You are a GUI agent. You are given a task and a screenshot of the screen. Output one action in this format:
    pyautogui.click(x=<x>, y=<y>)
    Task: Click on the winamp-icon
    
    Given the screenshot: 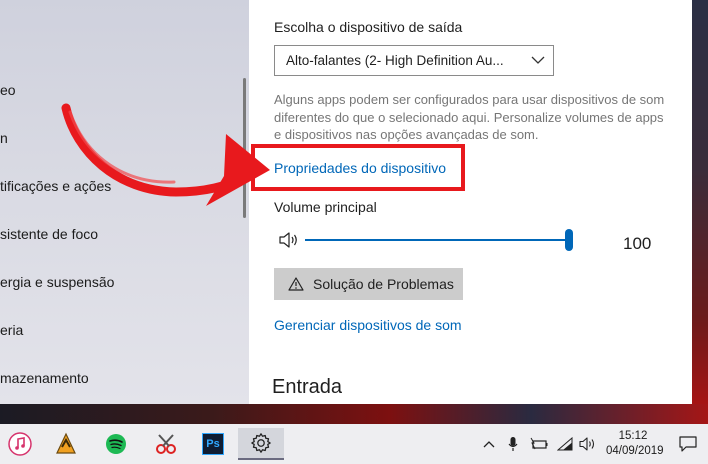 What is the action you would take?
    pyautogui.click(x=66, y=443)
    